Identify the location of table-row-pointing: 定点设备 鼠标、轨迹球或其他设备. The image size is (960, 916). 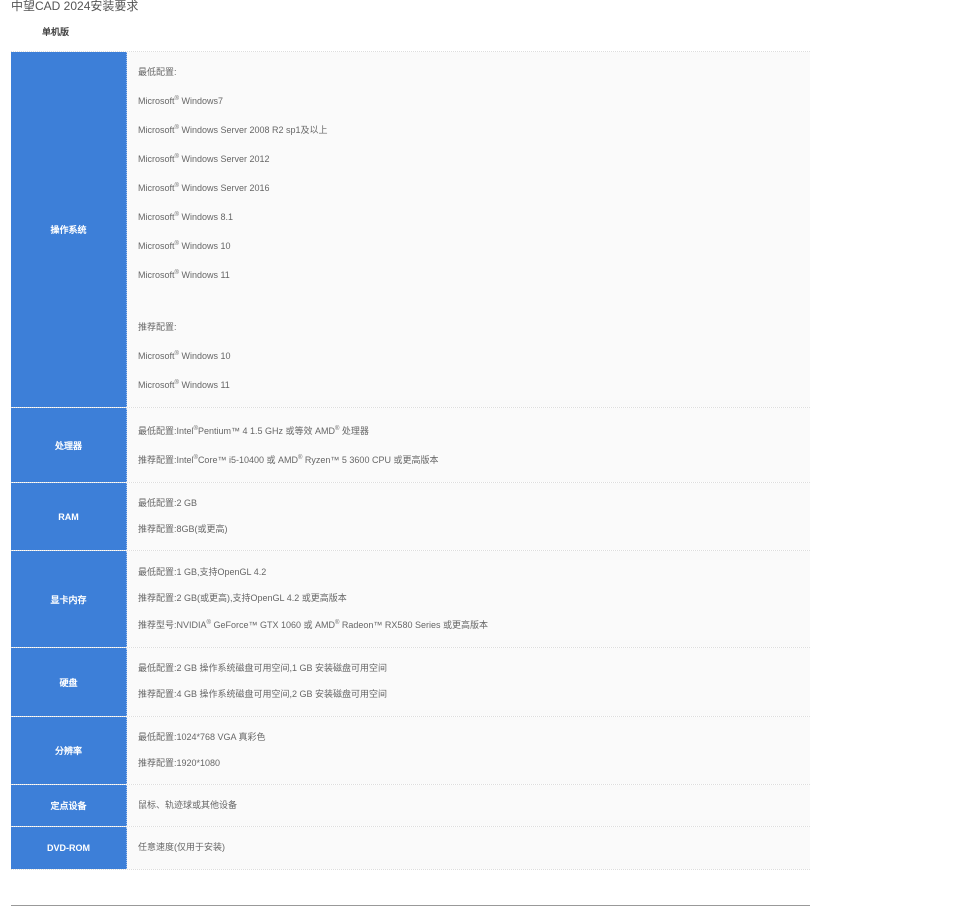
(410, 806).